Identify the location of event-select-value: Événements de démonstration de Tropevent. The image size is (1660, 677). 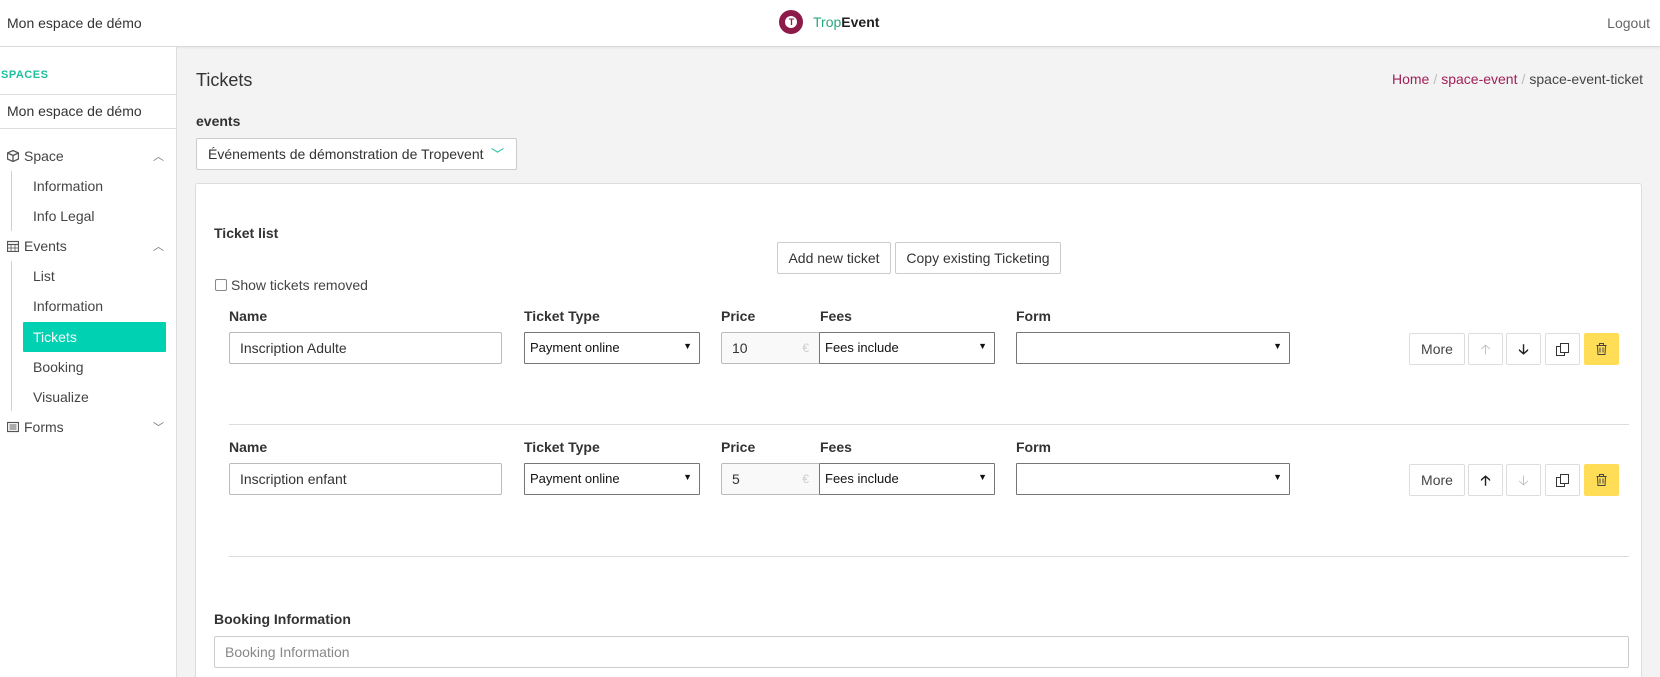
(346, 154).